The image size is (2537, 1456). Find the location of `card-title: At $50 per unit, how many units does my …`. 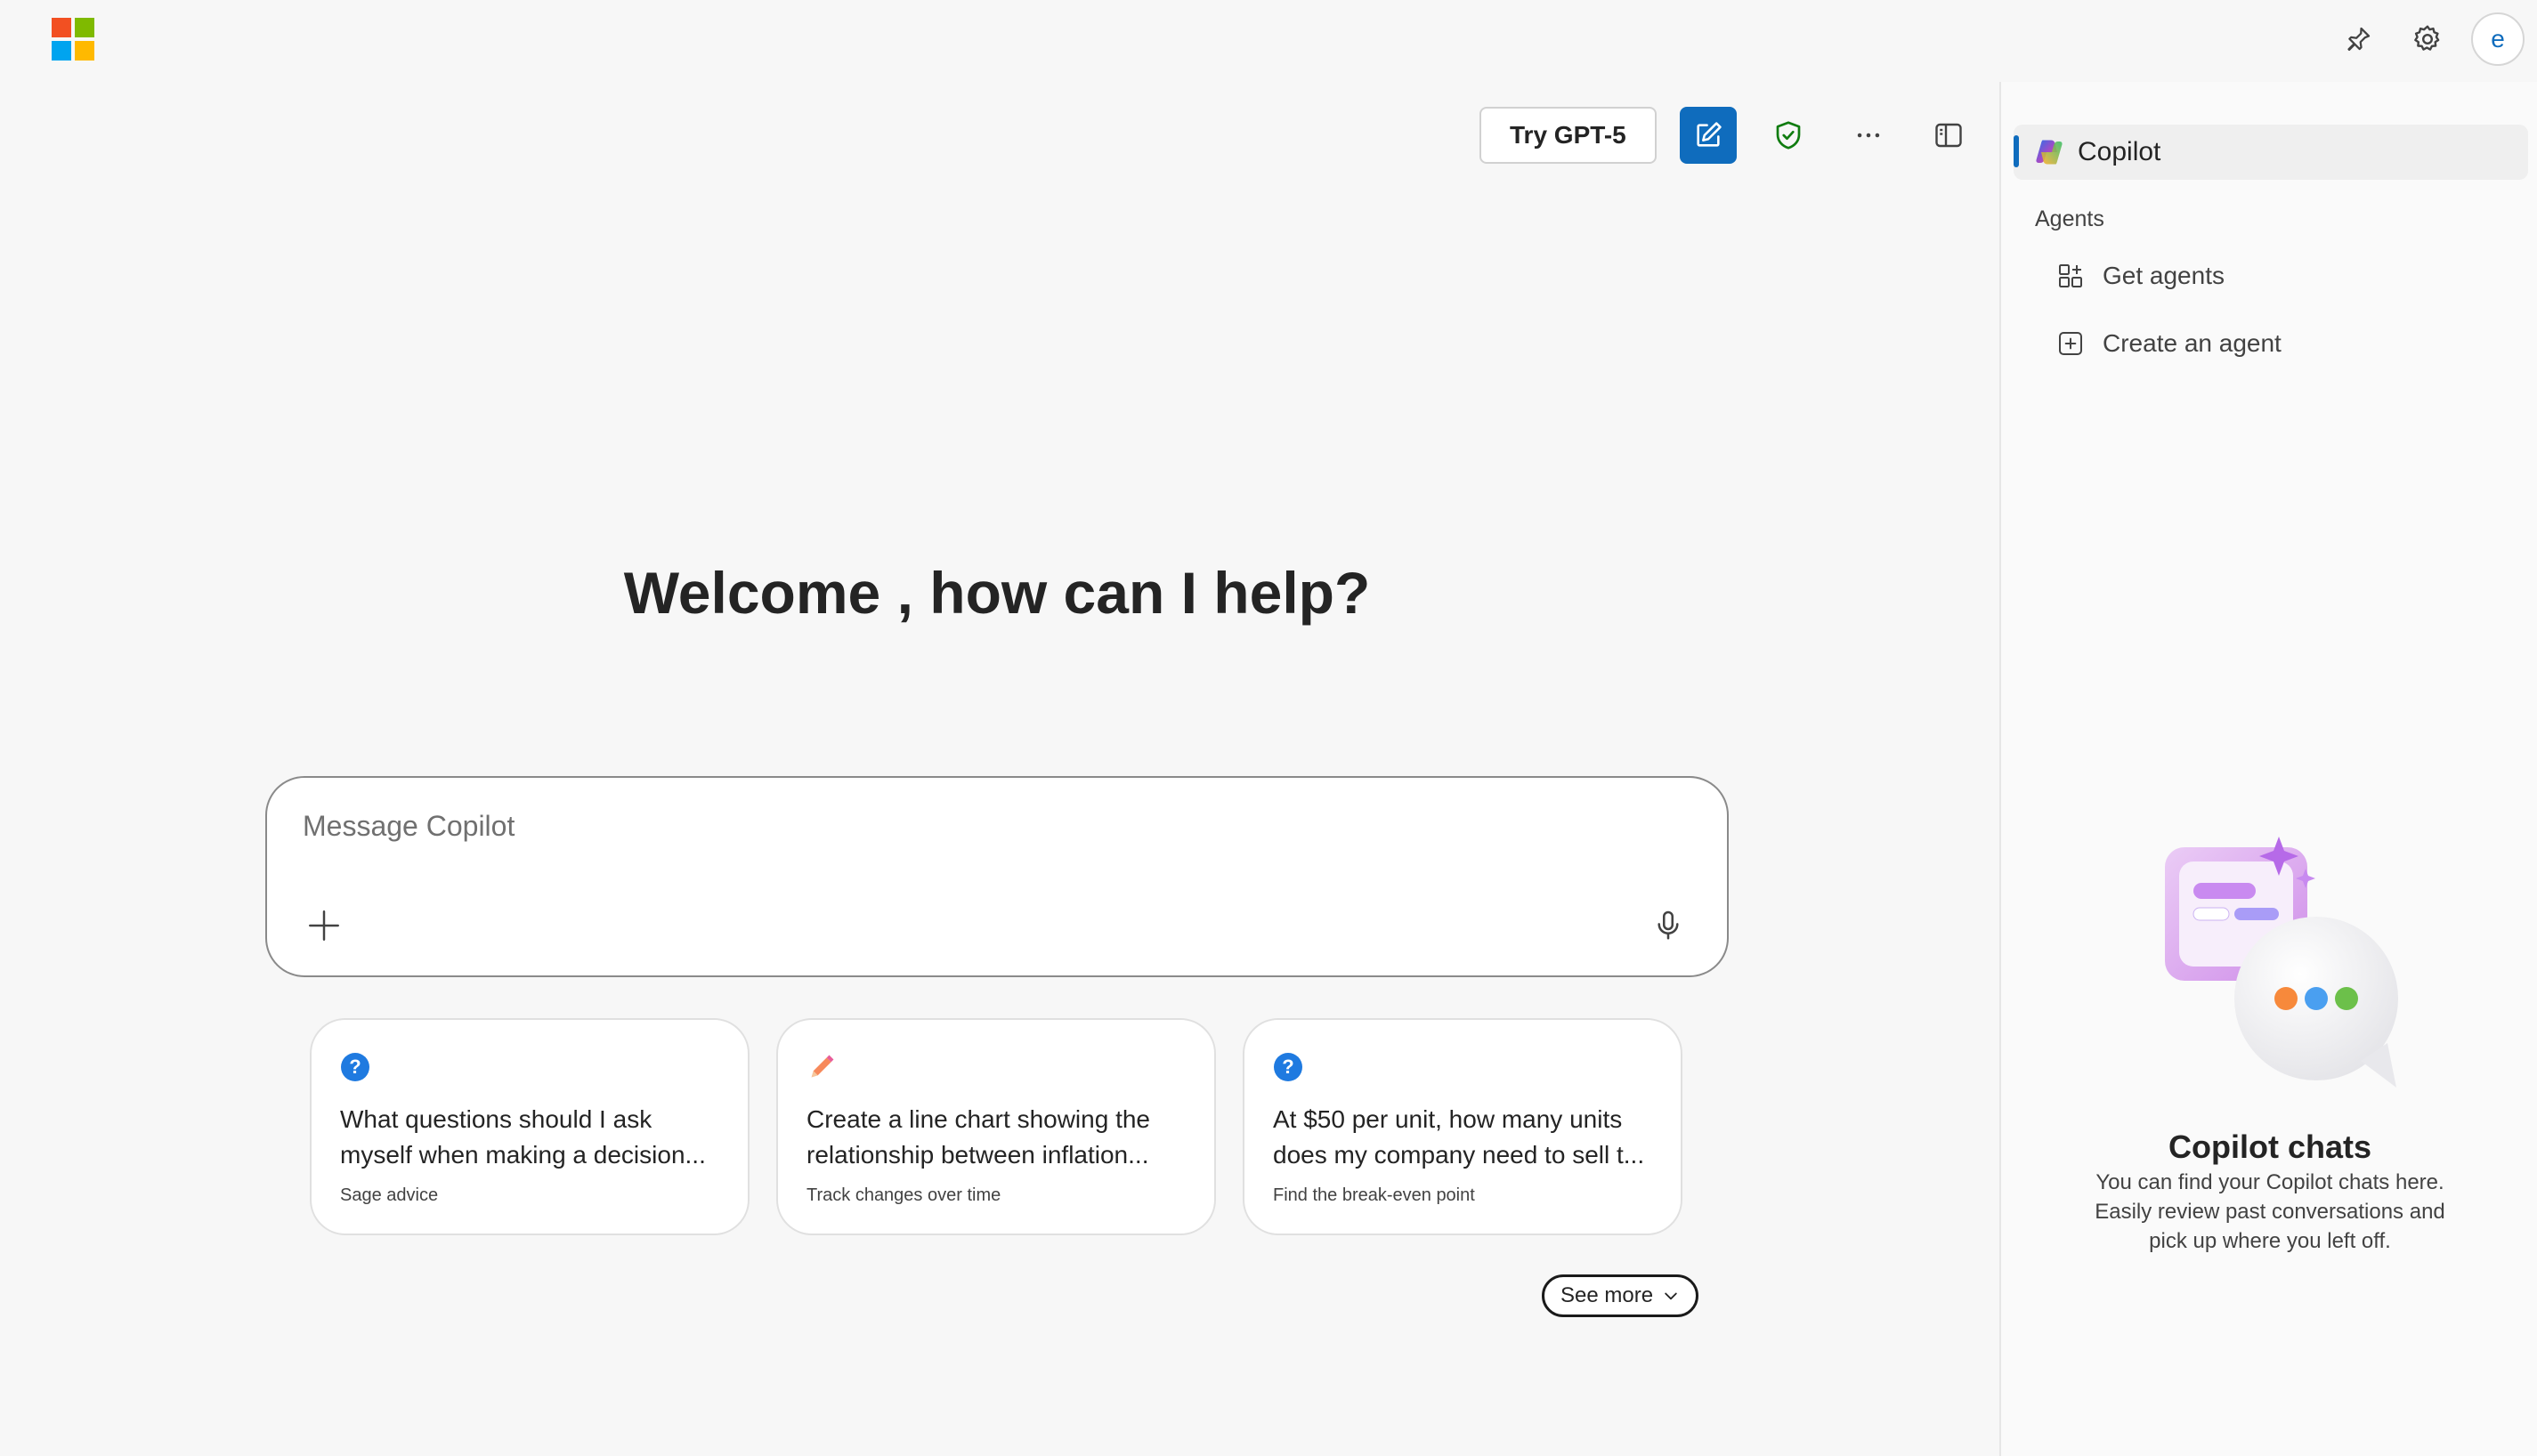

card-title: At $50 per unit, how many units does my … is located at coordinates (1459, 1137).